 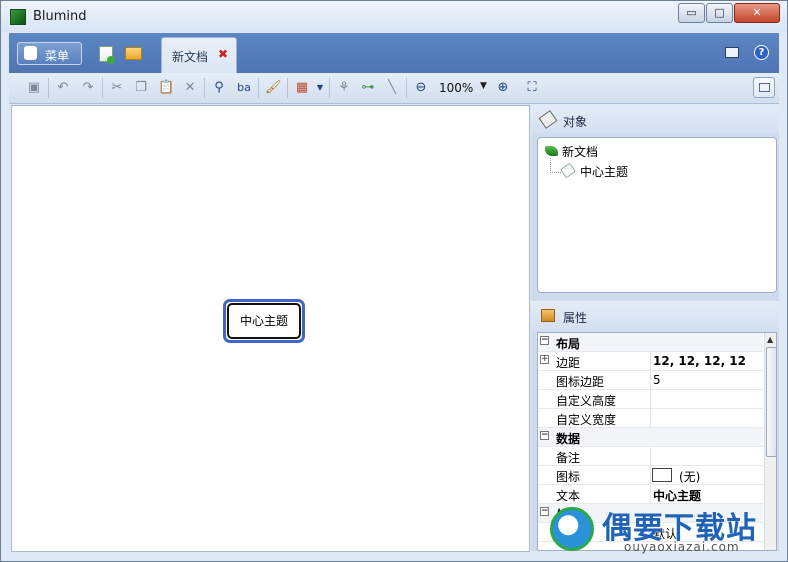 What do you see at coordinates (699, 361) in the screenshot?
I see `property-value: 12, 12, 12, 12` at bounding box center [699, 361].